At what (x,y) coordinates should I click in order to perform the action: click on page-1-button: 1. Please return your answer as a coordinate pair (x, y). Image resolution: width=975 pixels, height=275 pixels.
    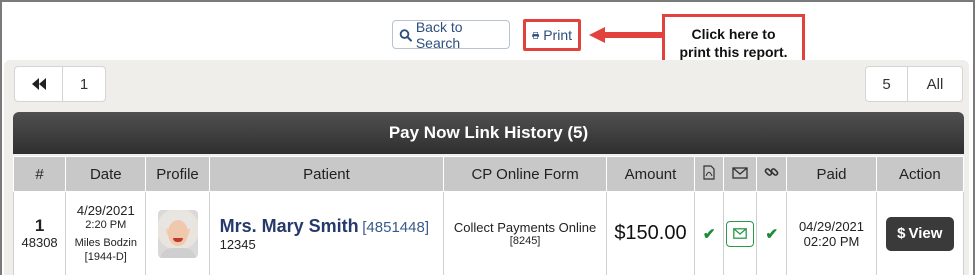
    Looking at the image, I should click on (84, 84).